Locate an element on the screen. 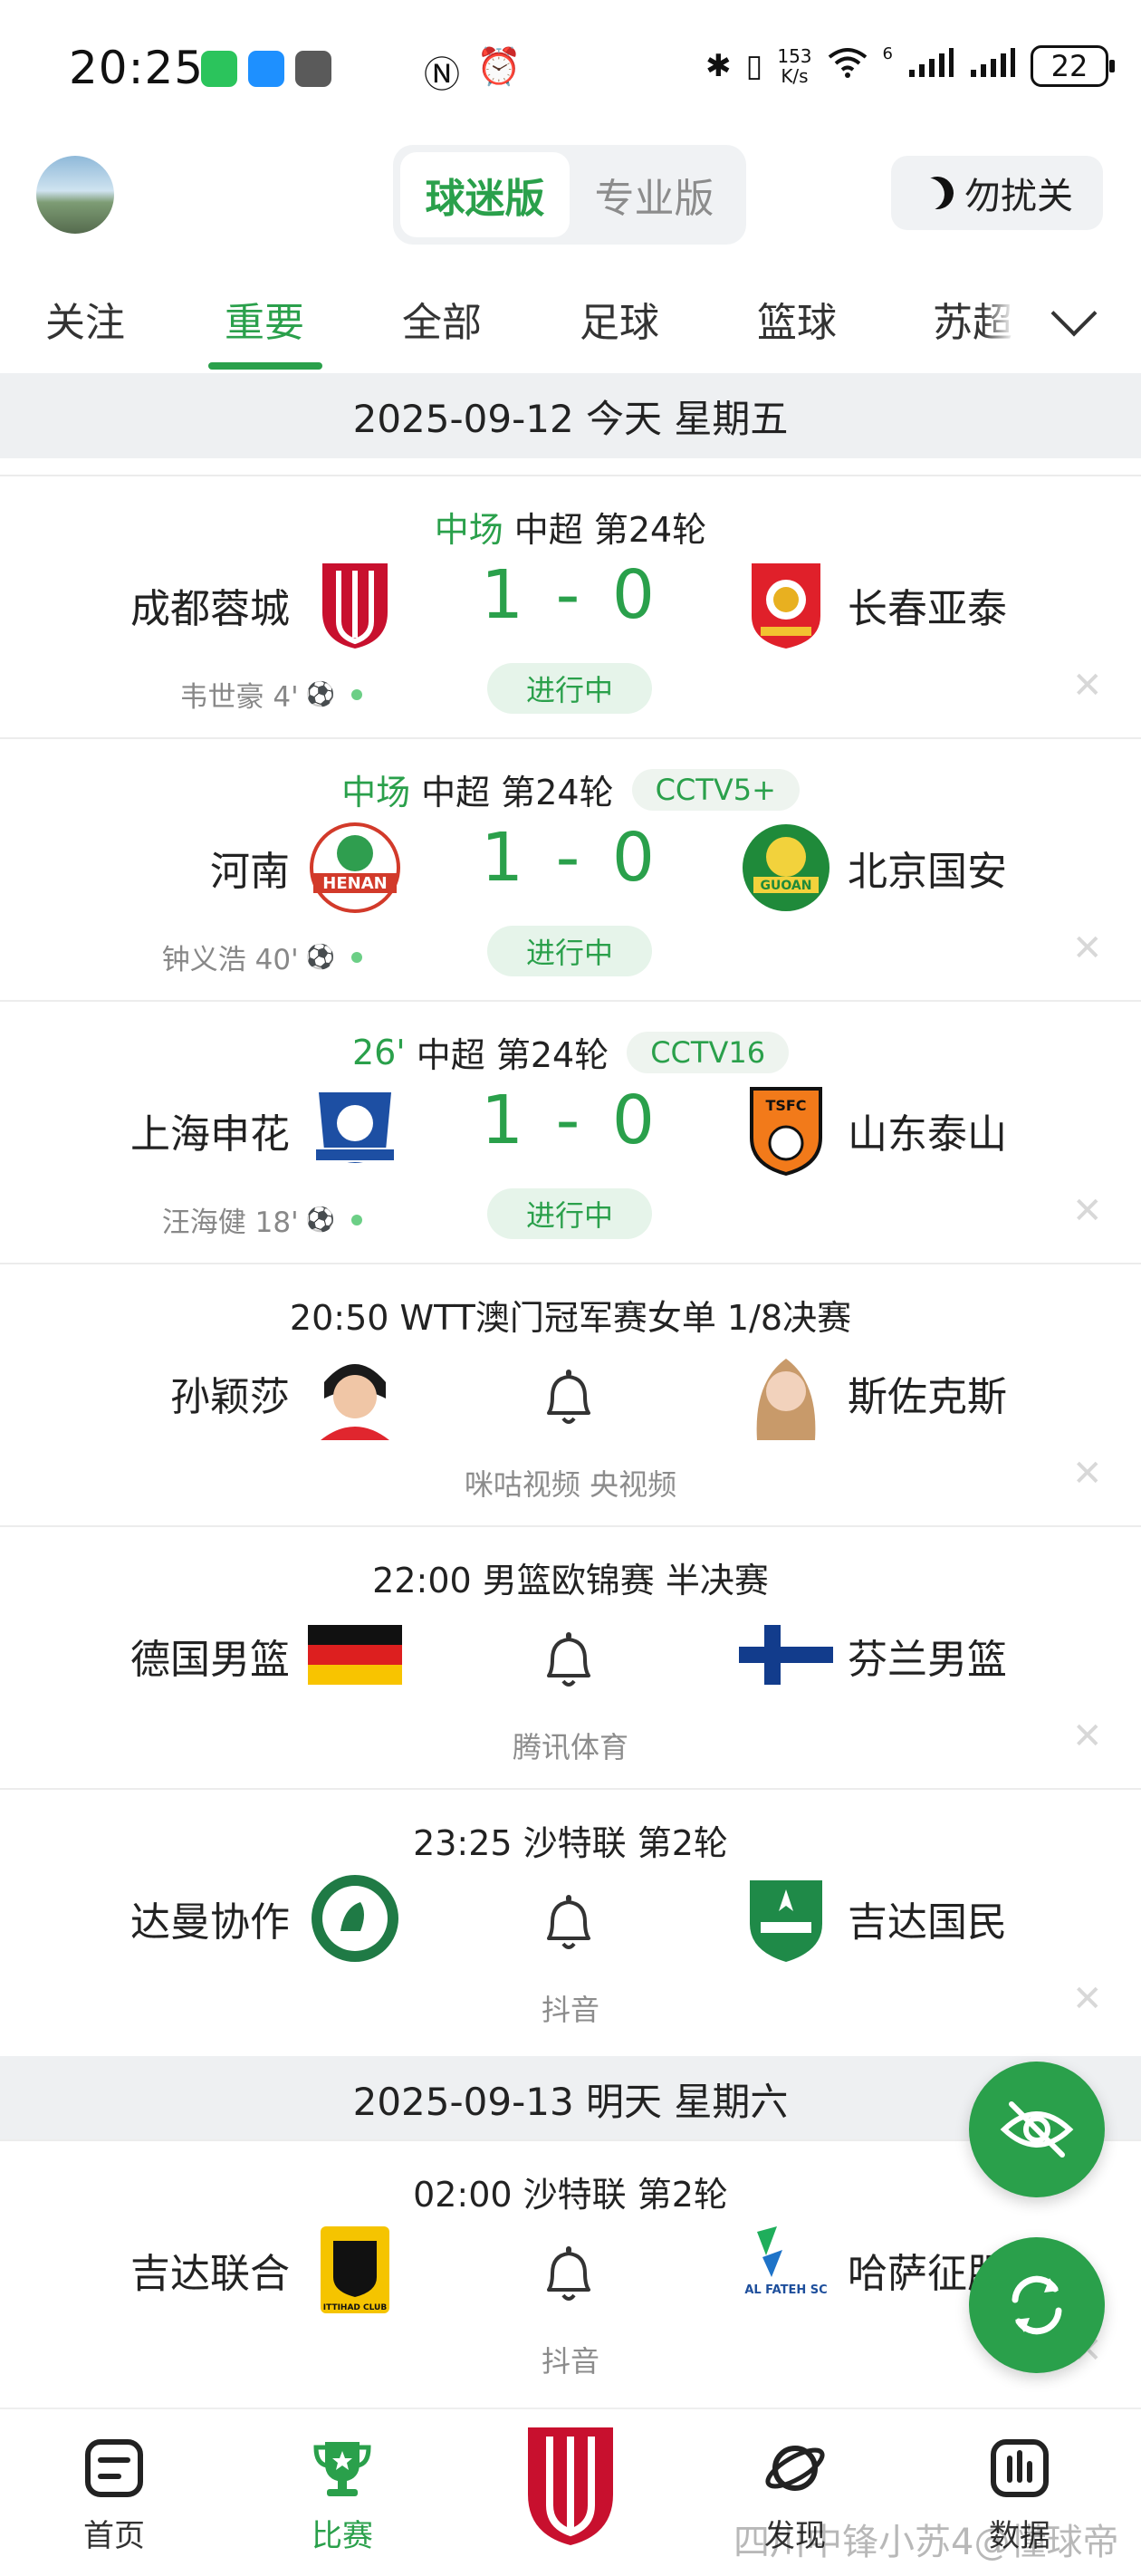 Image resolution: width=1141 pixels, height=2576 pixels. planet-icon is located at coordinates (795, 2468).